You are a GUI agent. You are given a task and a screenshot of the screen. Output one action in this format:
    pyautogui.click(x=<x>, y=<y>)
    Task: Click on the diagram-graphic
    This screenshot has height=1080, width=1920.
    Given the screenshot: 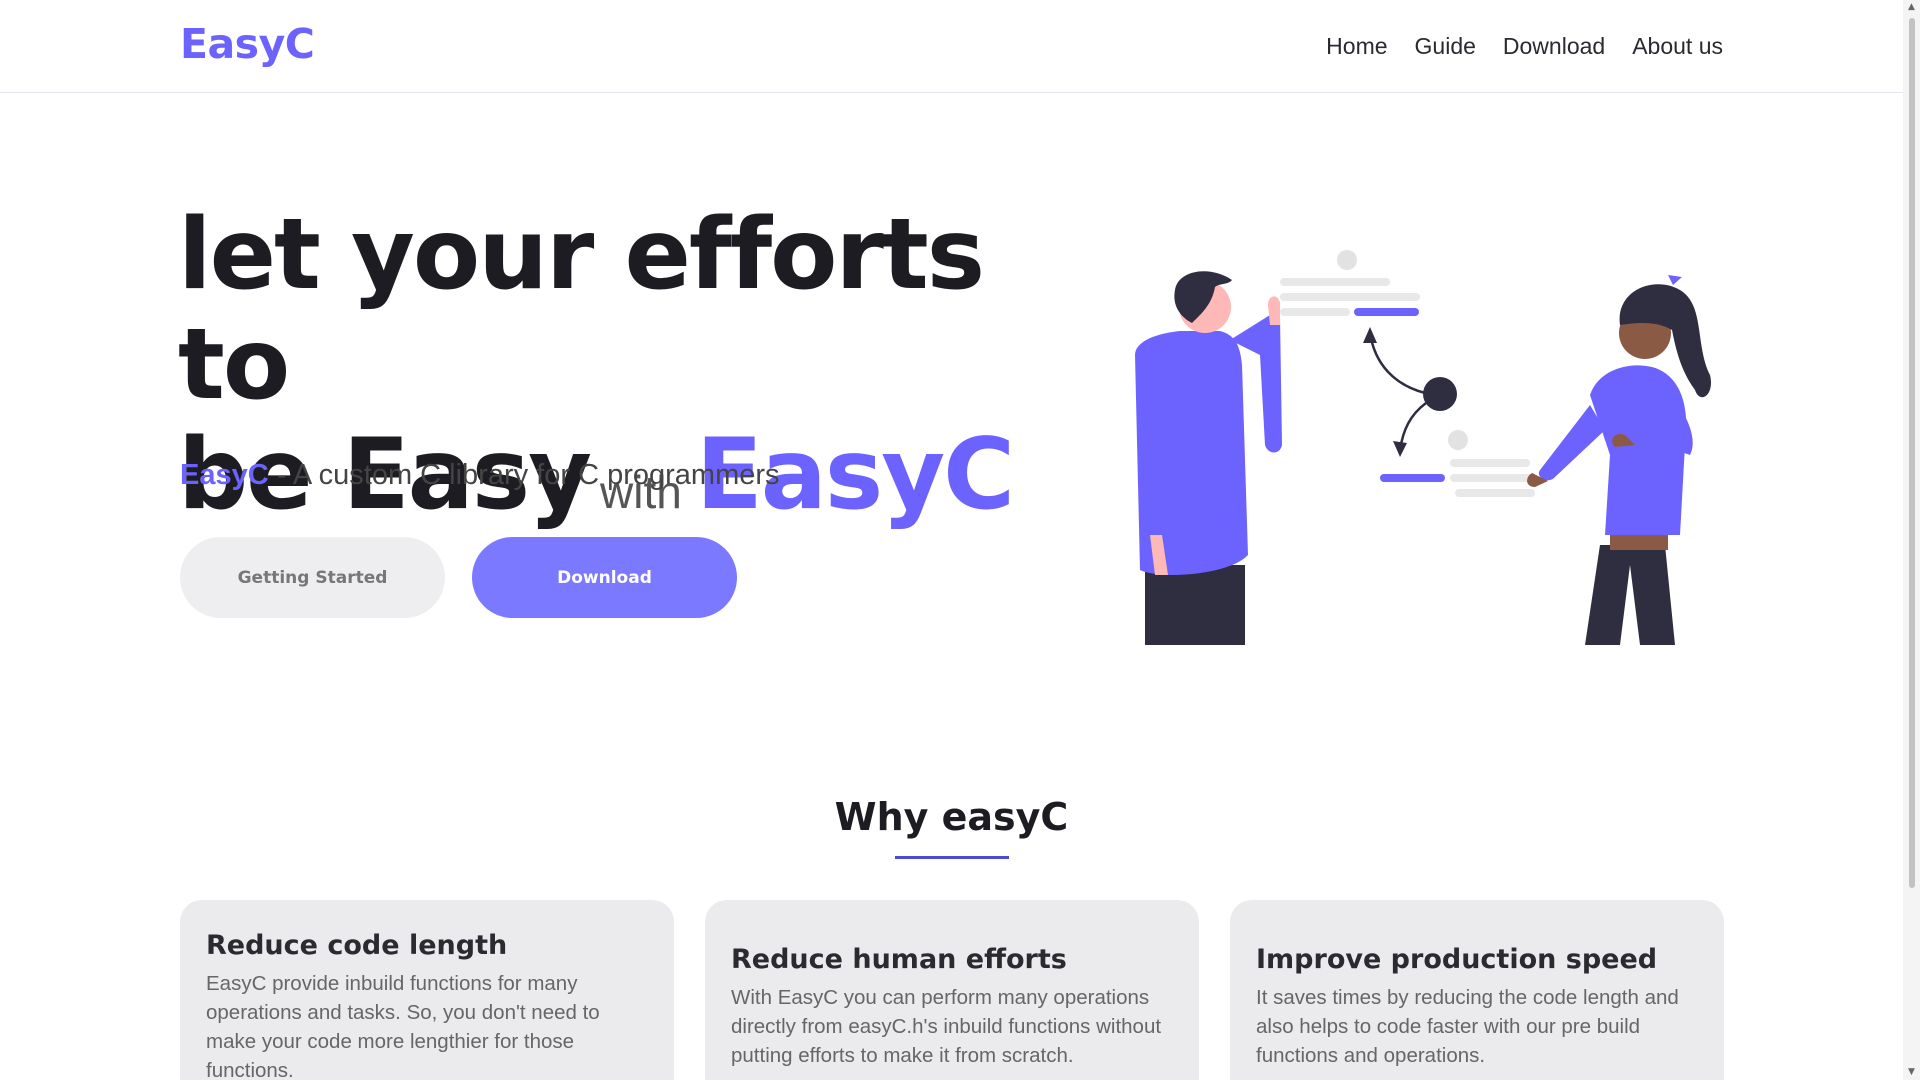 What is the action you would take?
    pyautogui.click(x=1407, y=373)
    